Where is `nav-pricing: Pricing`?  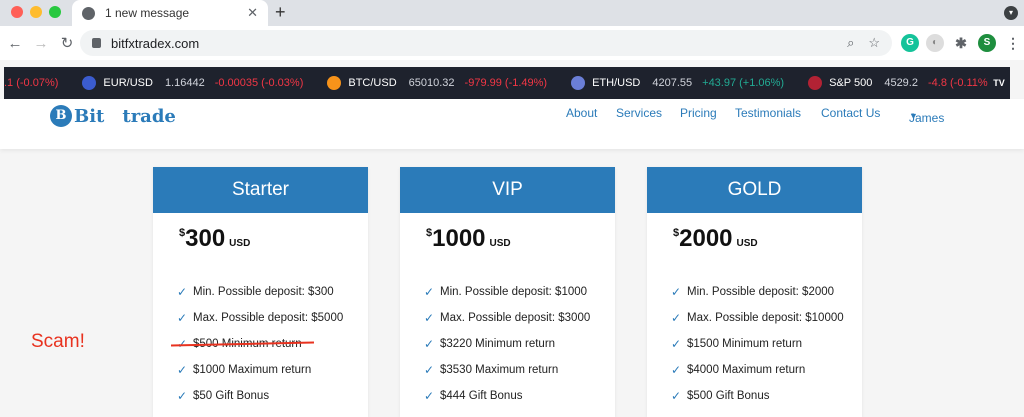
nav-pricing: Pricing is located at coordinates (698, 113).